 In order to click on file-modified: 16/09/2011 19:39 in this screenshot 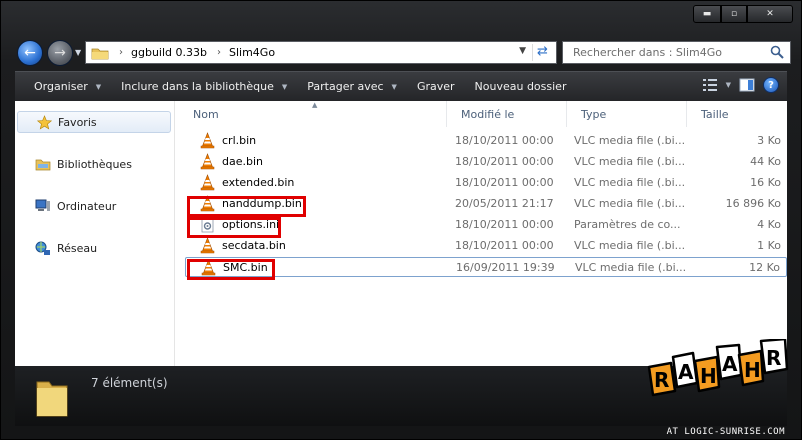, I will do `click(505, 267)`.